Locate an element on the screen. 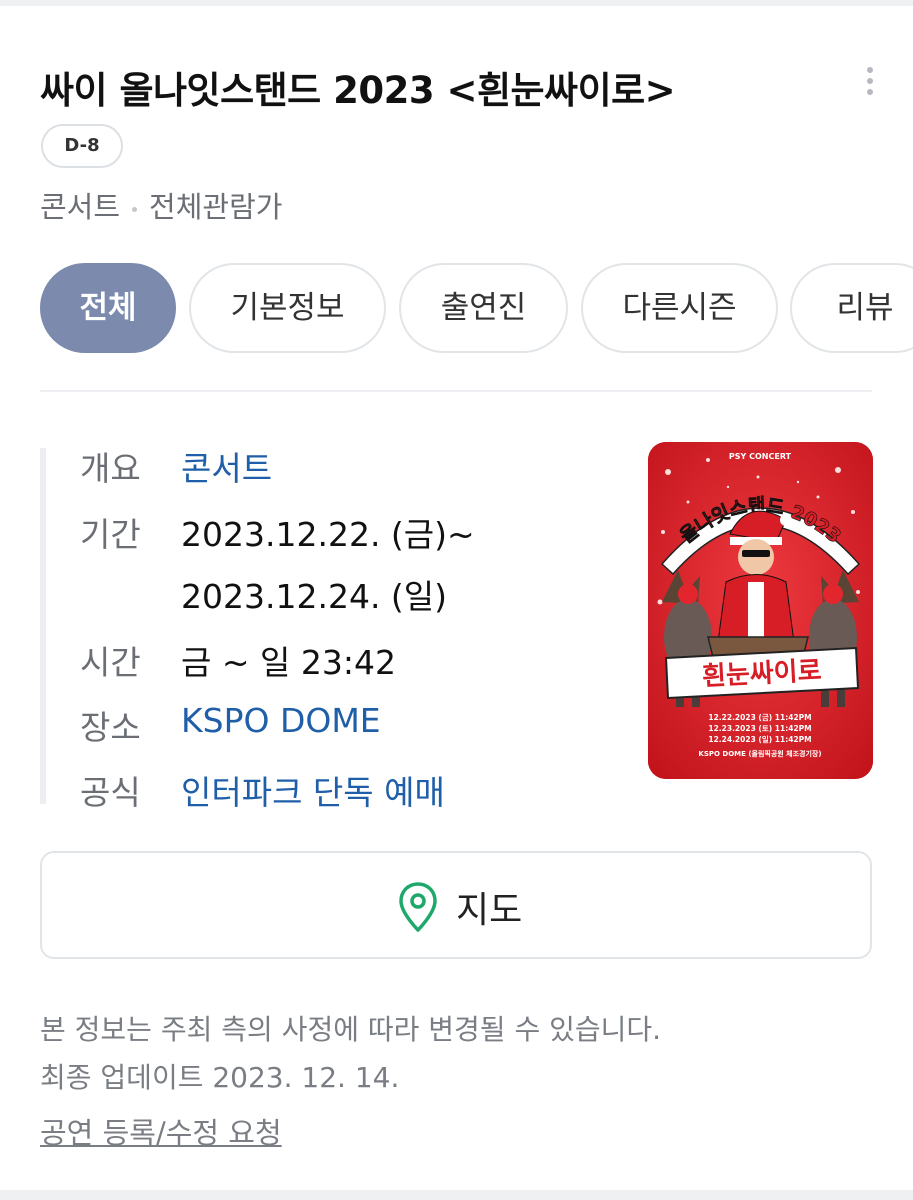  last-updated-text: 최종 업데이트 2023. 12. 14. is located at coordinates (220, 1077).